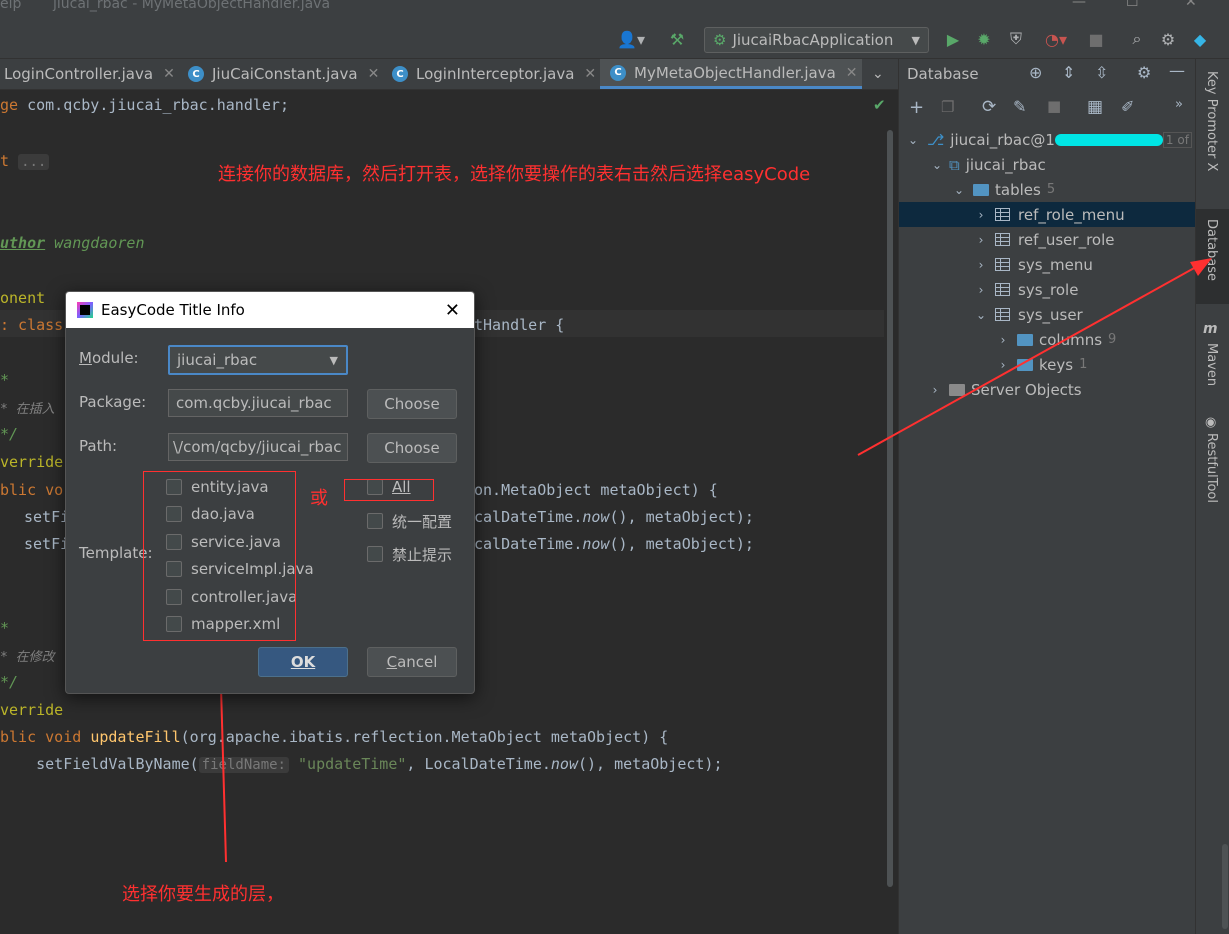  What do you see at coordinates (389, 490) in the screenshot?
I see `annotation-all-box` at bounding box center [389, 490].